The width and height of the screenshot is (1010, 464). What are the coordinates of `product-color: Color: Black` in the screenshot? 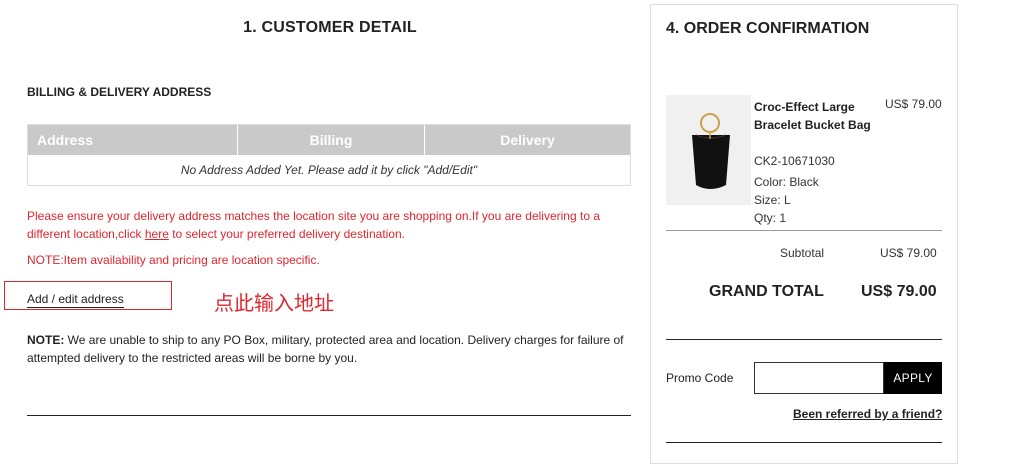 It's located at (786, 182).